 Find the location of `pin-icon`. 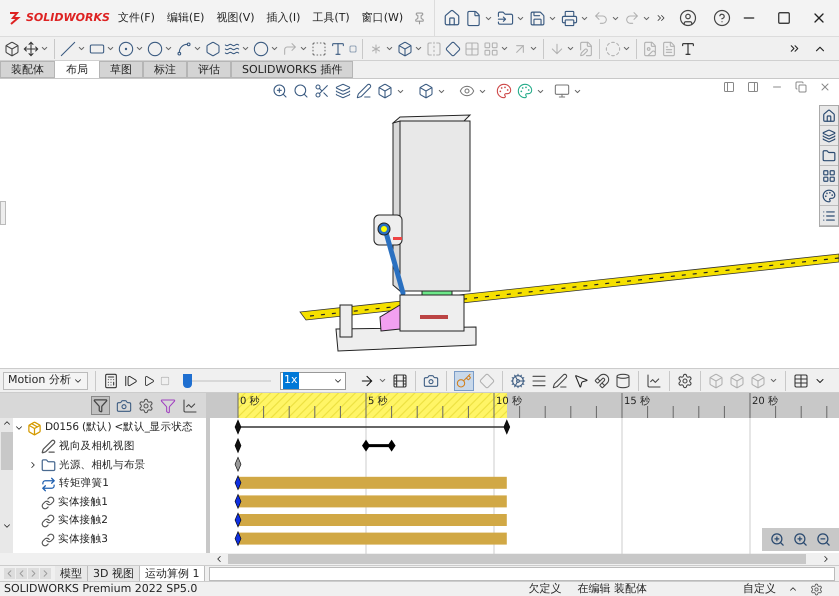

pin-icon is located at coordinates (419, 18).